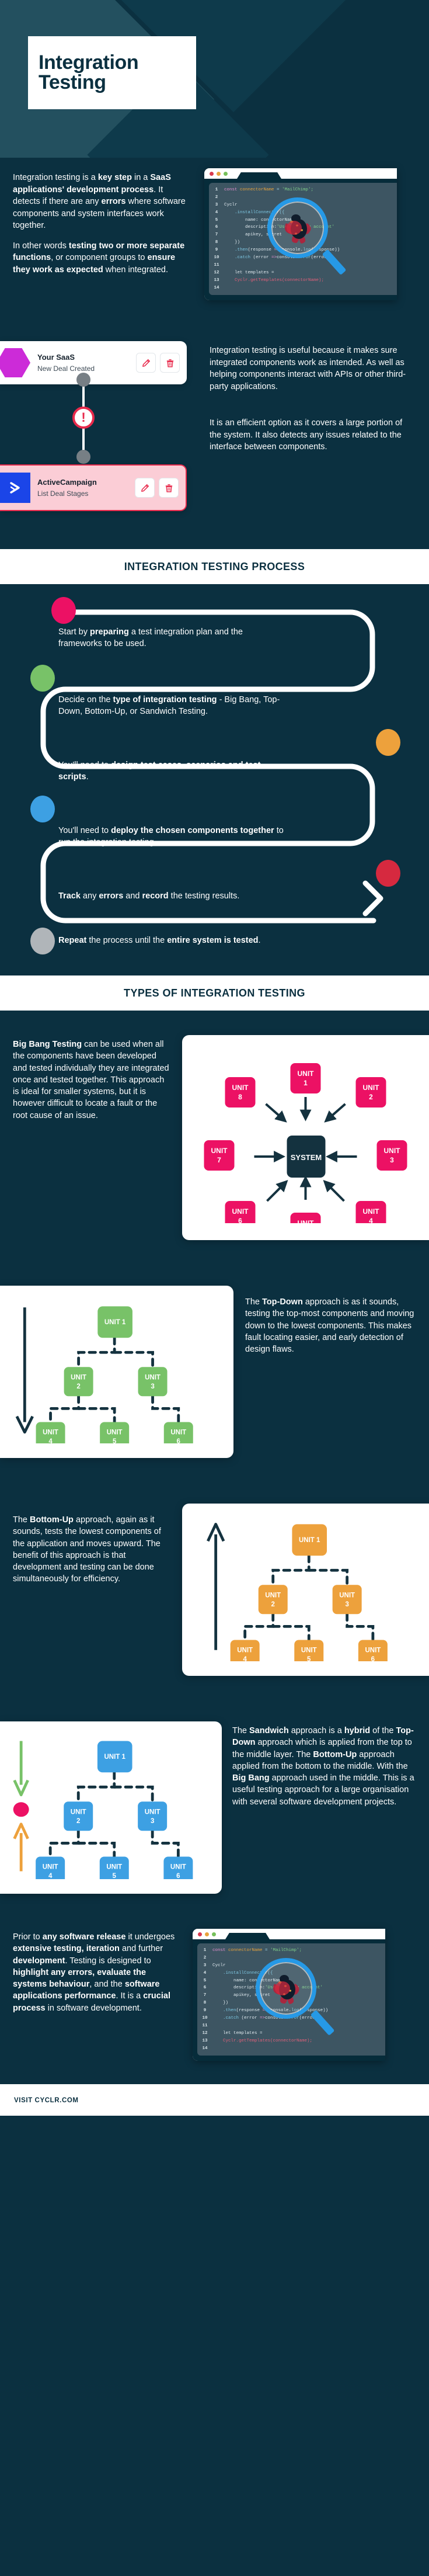  What do you see at coordinates (66, 1949) in the screenshot?
I see `concl-d: extensive testing, iteration` at bounding box center [66, 1949].